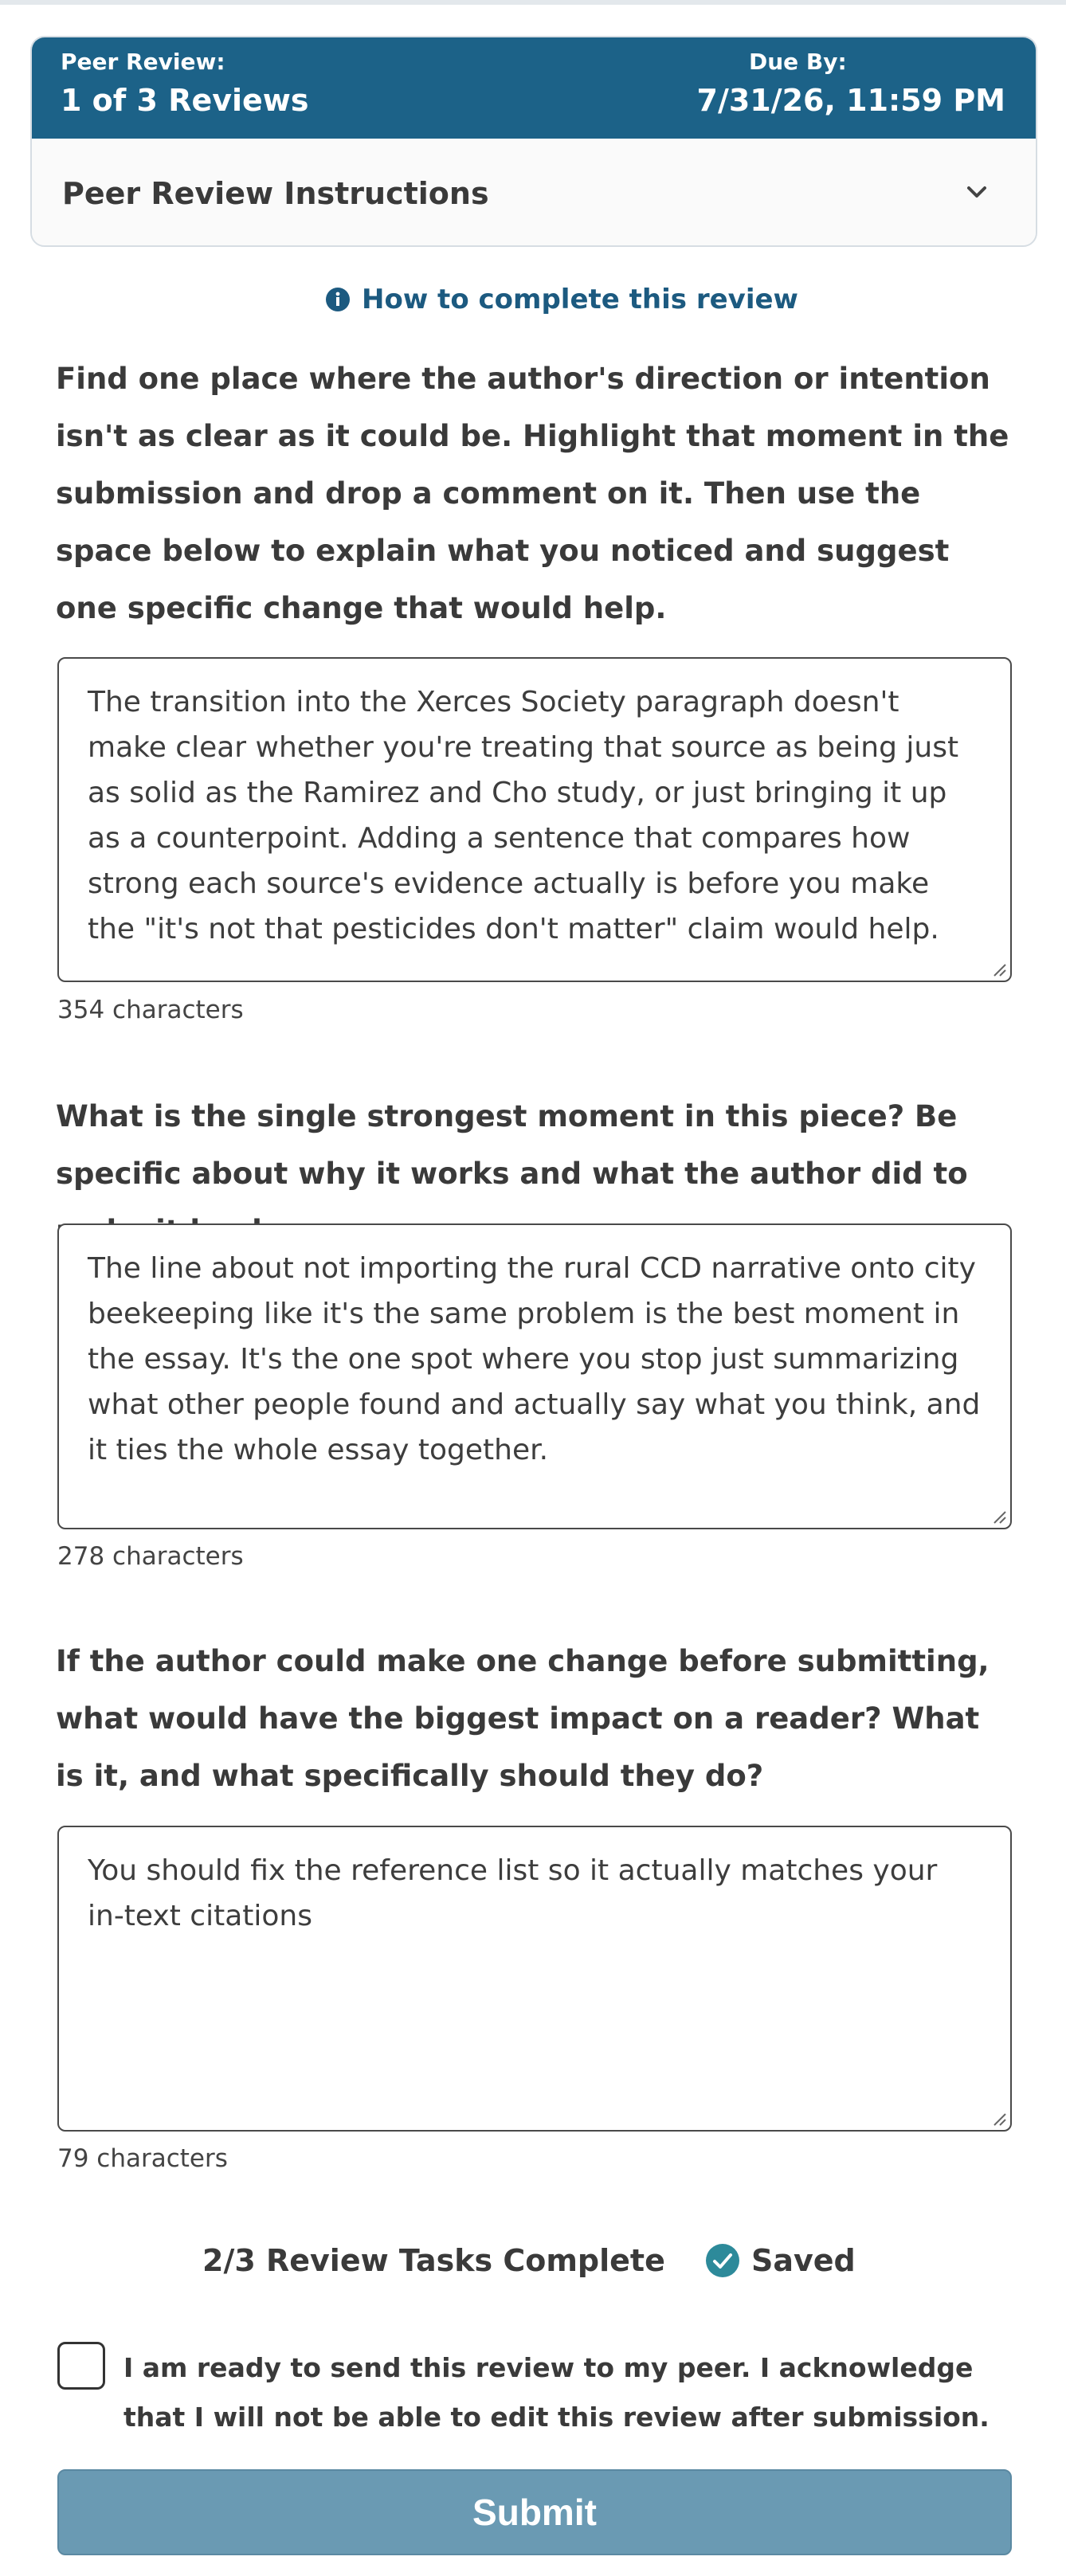  What do you see at coordinates (580, 299) in the screenshot?
I see `how-to-complete-text: How to complete this review` at bounding box center [580, 299].